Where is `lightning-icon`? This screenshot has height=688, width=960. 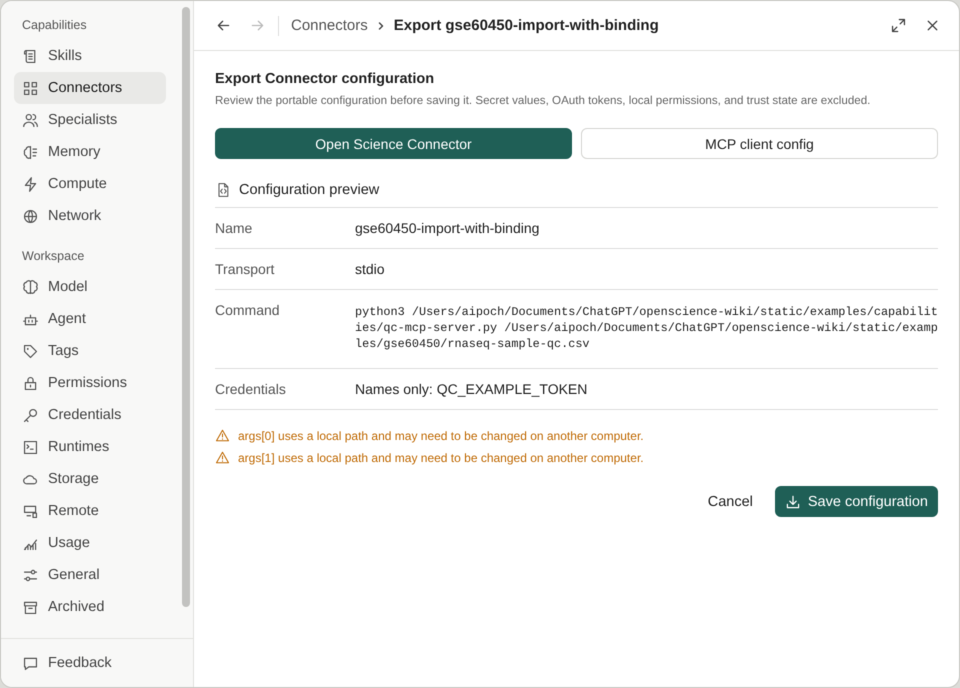 lightning-icon is located at coordinates (30, 184).